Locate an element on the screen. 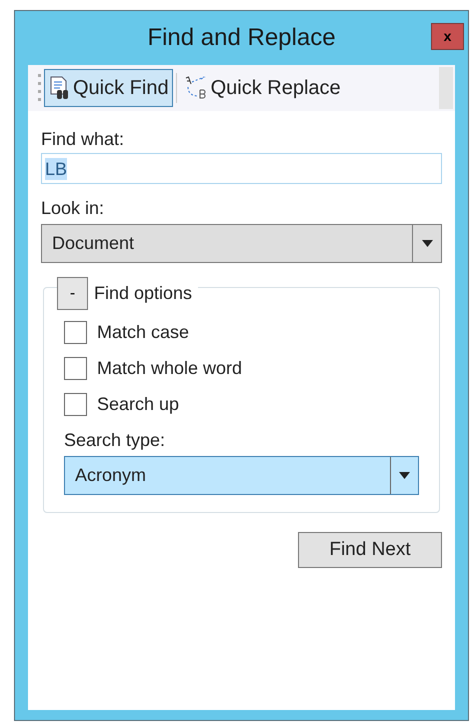 This screenshot has height=723, width=473. field-label: Look in: is located at coordinates (73, 208).